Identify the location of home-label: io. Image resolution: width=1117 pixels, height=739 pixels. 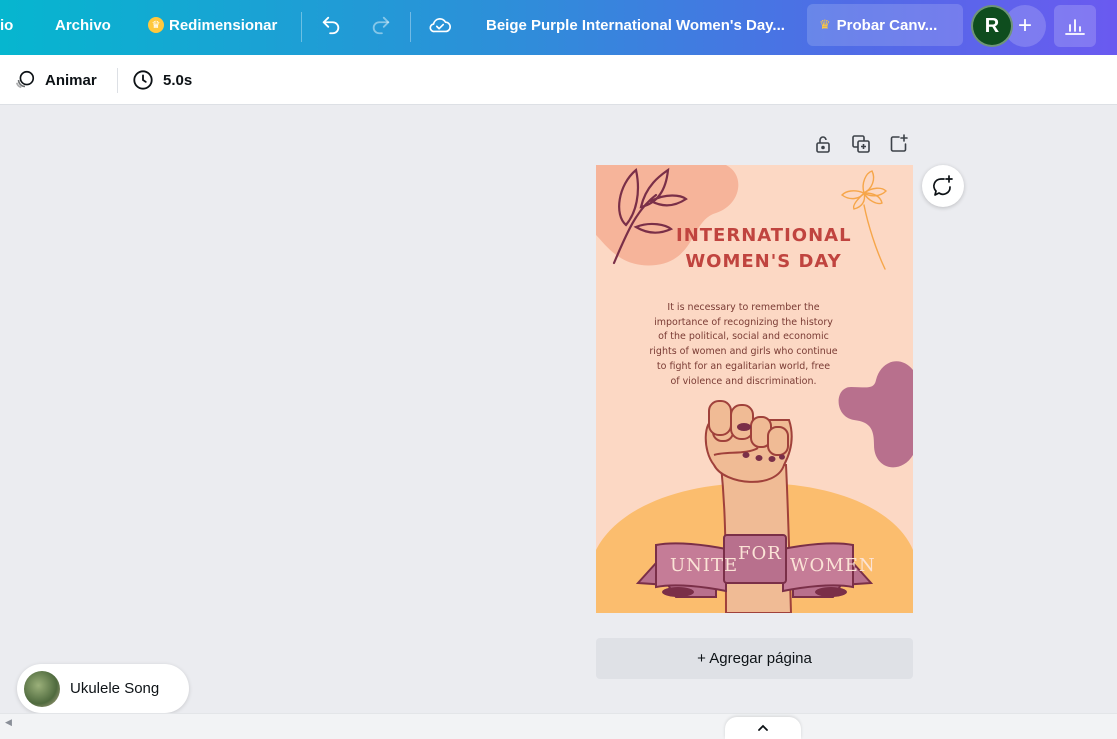
(7, 25).